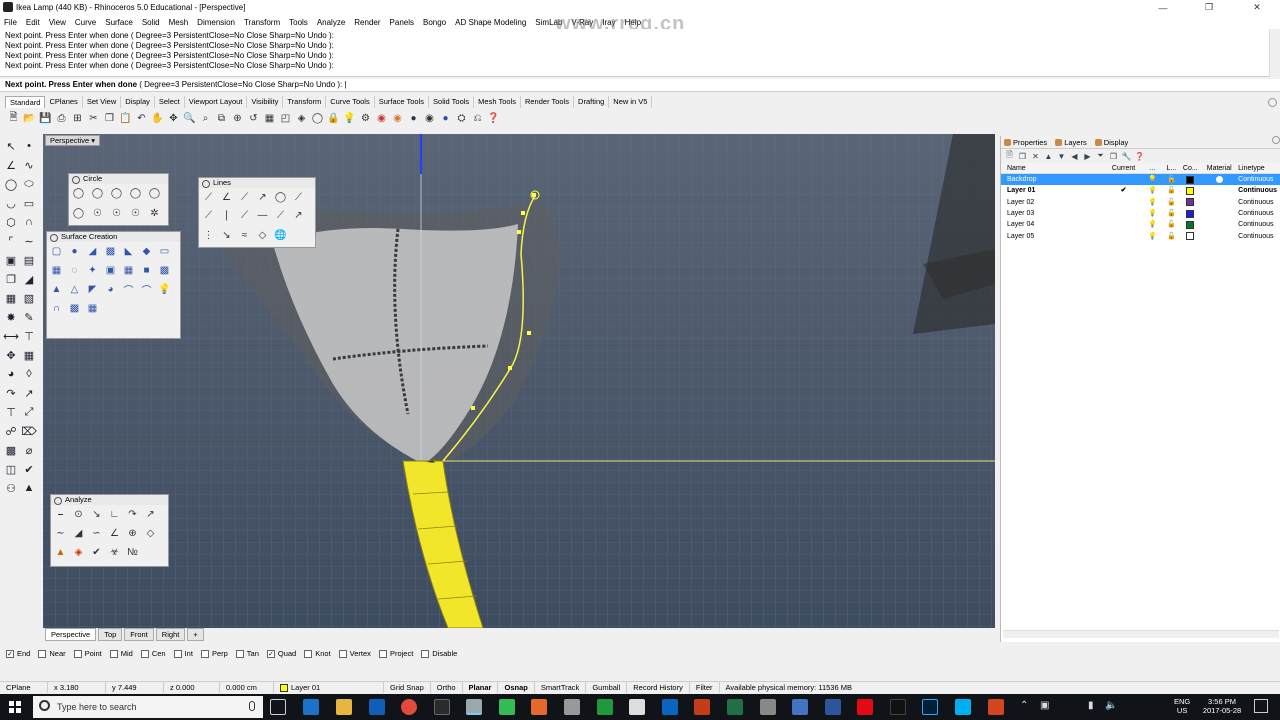 The image size is (1280, 720). What do you see at coordinates (1140, 213) in the screenshot?
I see `layer-row: Layer 03 💡 🔓 Continuous` at bounding box center [1140, 213].